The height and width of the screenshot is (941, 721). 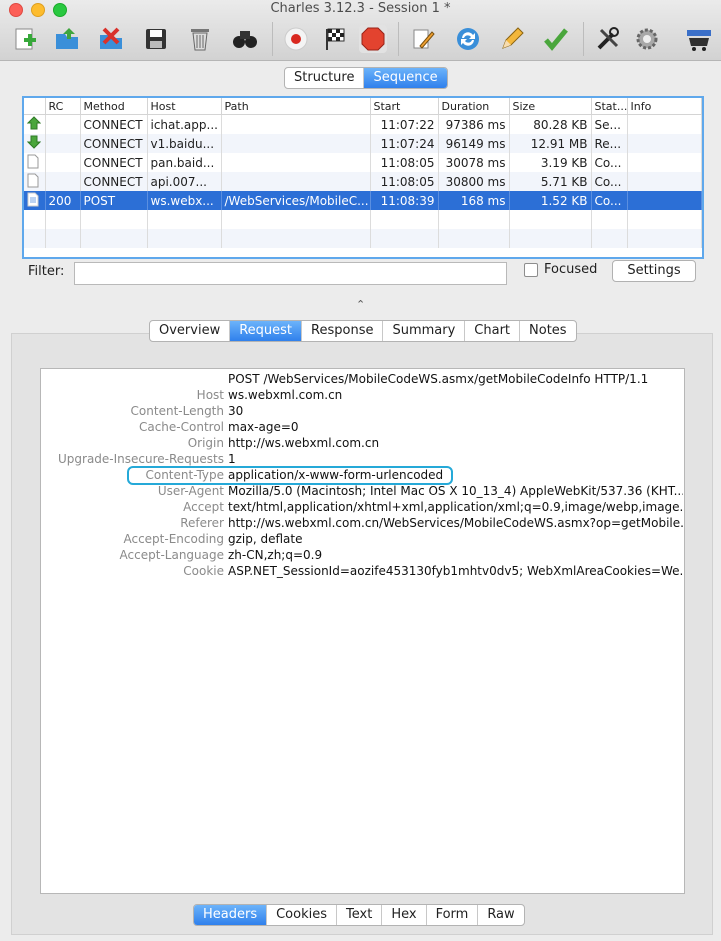 I want to click on cell-duration: 96149 ms, so click(x=474, y=143).